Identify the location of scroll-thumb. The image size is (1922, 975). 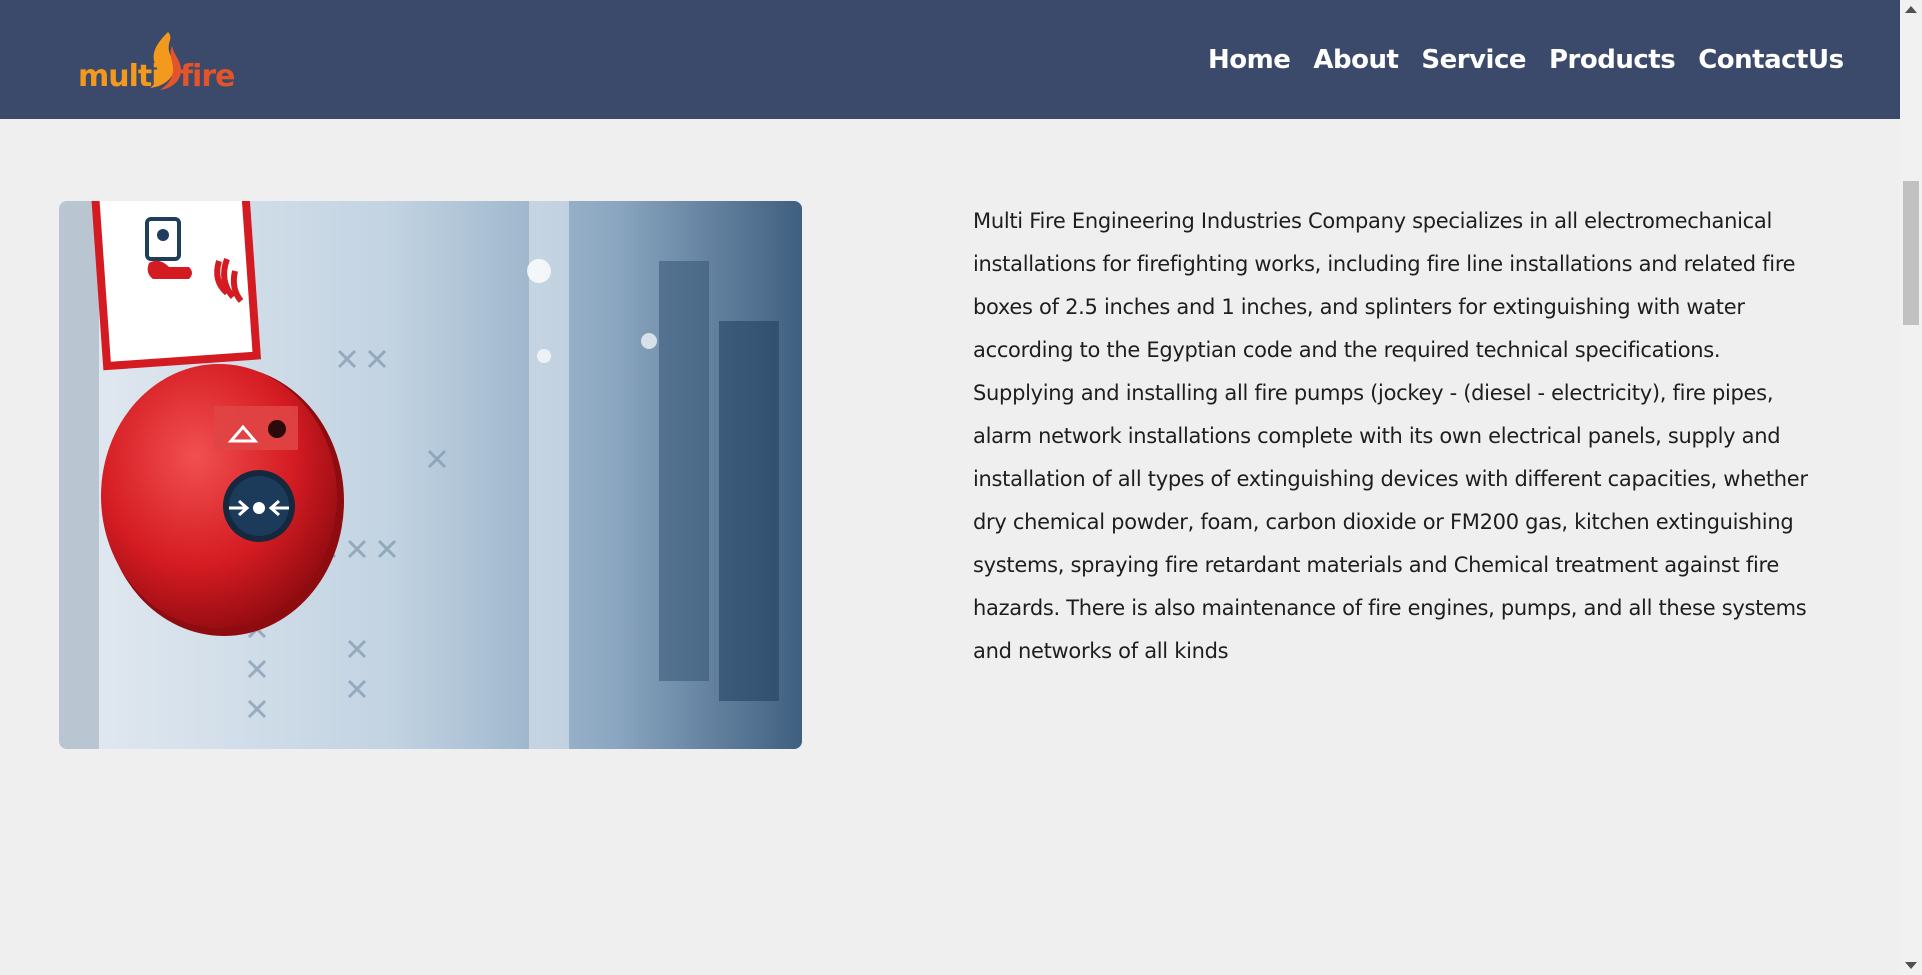
(1911, 253).